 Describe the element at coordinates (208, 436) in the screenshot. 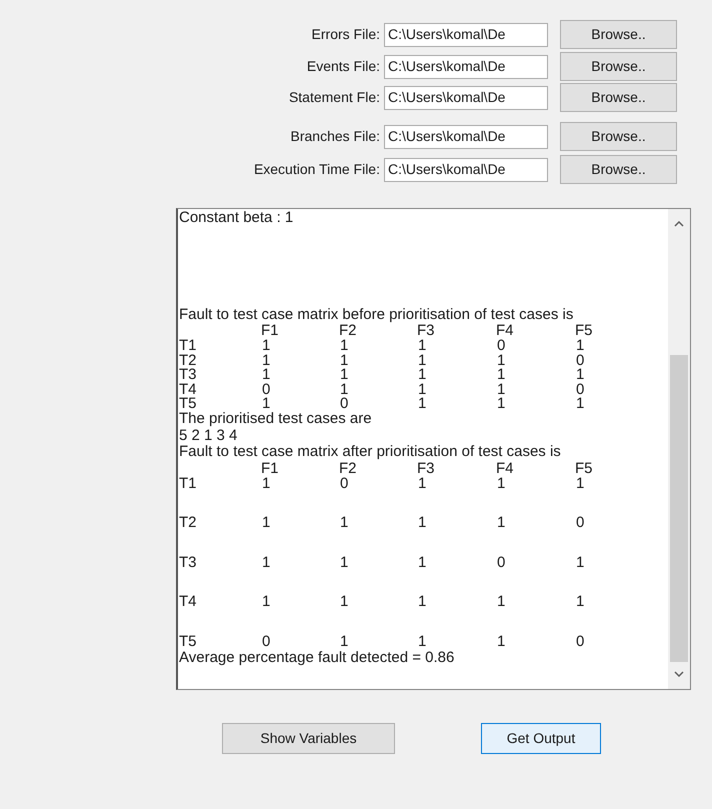

I see `output-line: 5 2 1 3 4` at that location.